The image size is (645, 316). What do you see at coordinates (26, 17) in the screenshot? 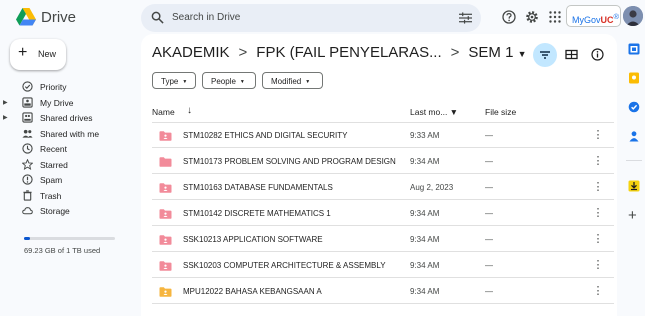
I see `drive-logo-icon` at bounding box center [26, 17].